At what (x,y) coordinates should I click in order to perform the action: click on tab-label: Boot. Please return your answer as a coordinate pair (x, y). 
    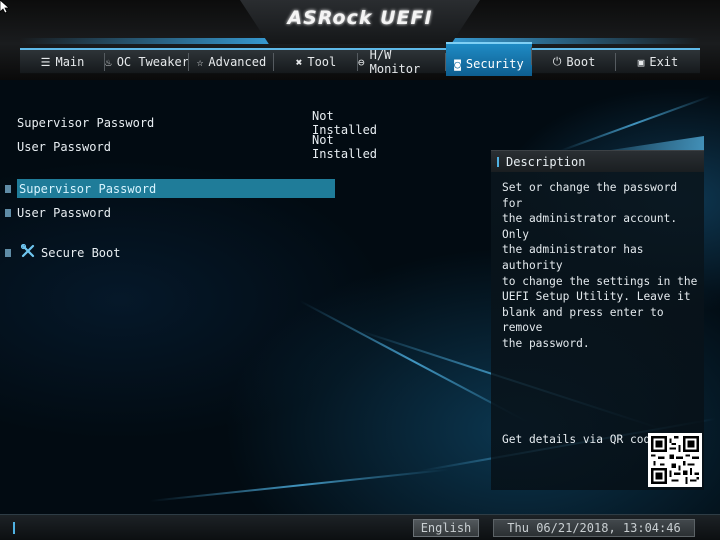
    Looking at the image, I should click on (581, 62).